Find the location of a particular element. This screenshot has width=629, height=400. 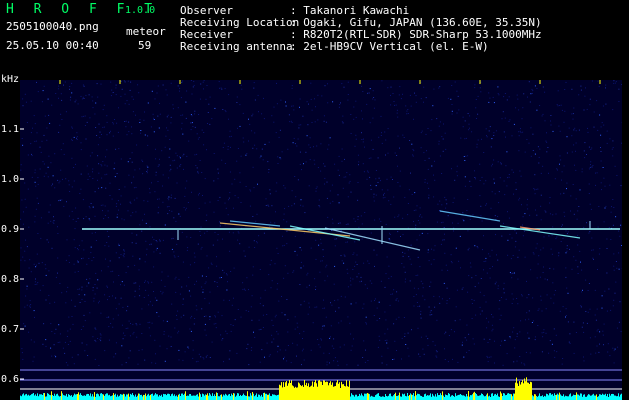

meteor-label: meteor is located at coordinates (146, 31).